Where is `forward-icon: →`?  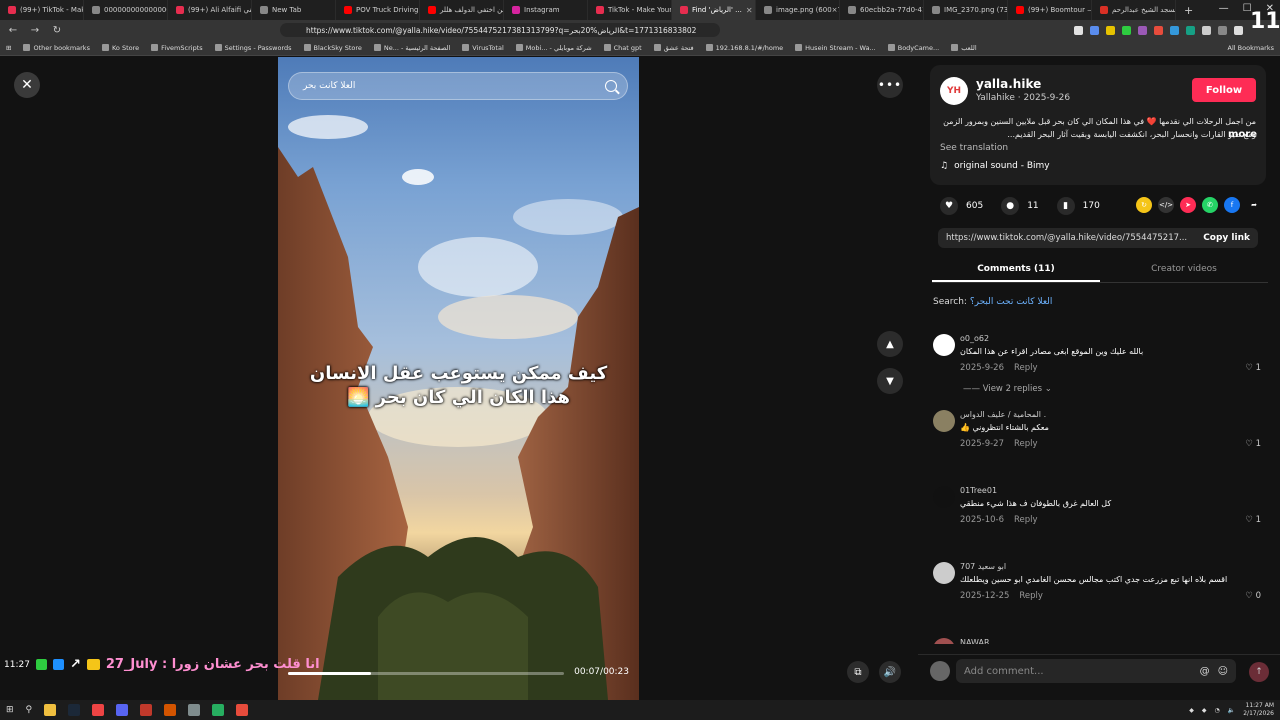 forward-icon: → is located at coordinates (35, 30).